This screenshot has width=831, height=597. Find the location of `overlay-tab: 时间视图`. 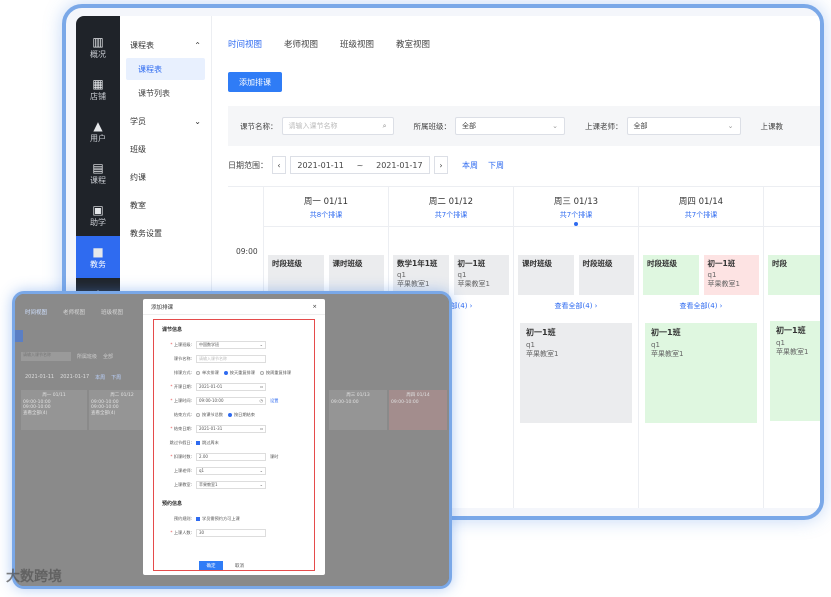

overlay-tab: 时间视图 is located at coordinates (36, 312).